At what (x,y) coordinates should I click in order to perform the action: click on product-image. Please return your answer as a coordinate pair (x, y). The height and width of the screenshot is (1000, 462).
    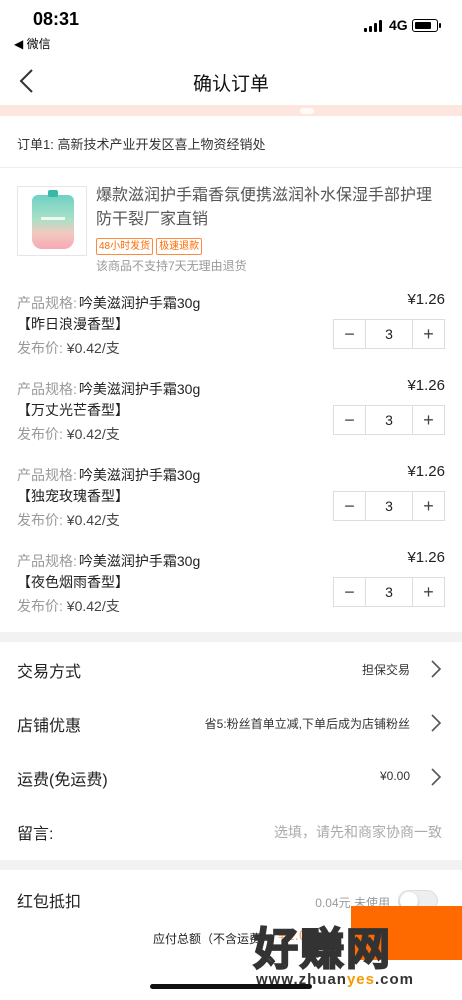
    Looking at the image, I should click on (52, 221).